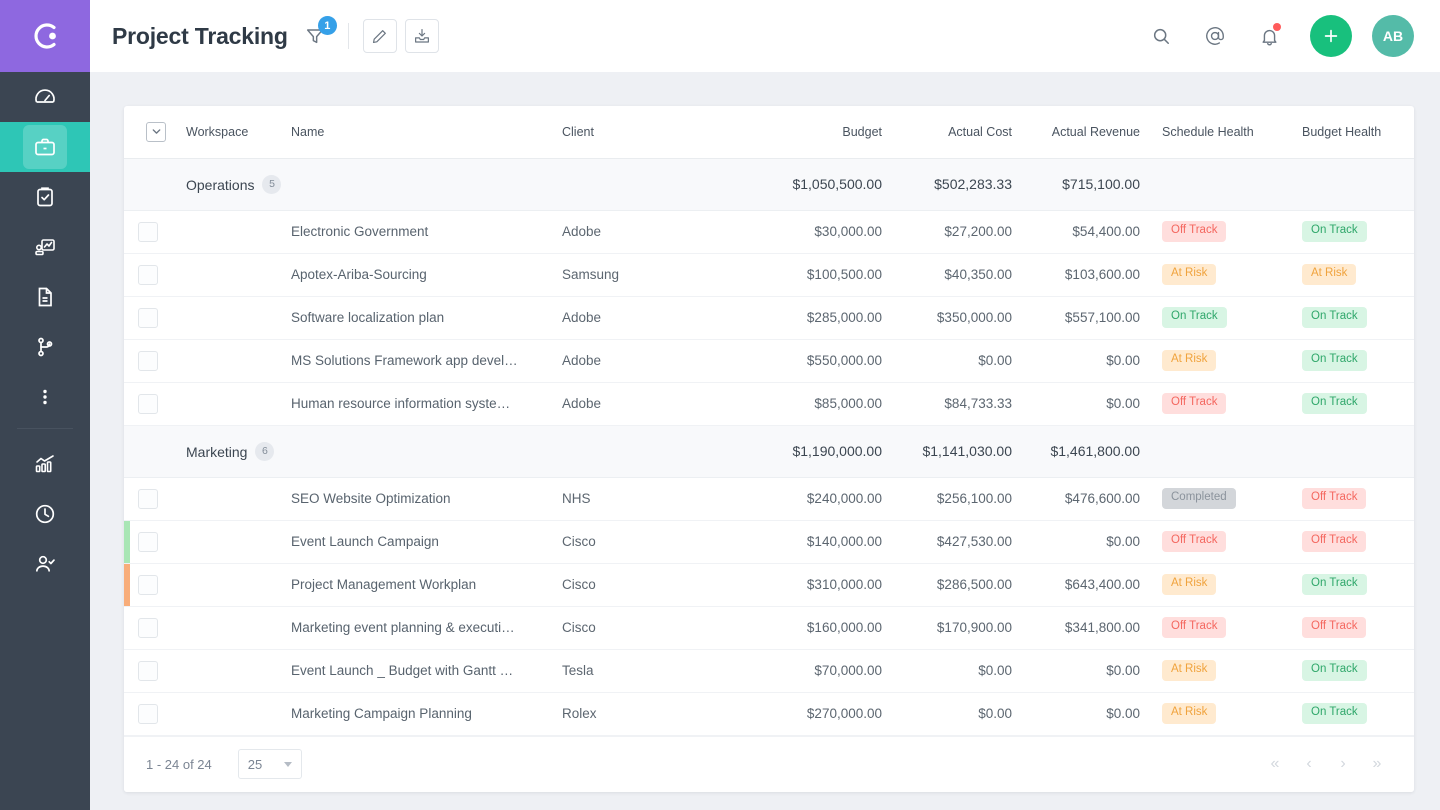  What do you see at coordinates (45, 347) in the screenshot?
I see `sidebar-item-workflow` at bounding box center [45, 347].